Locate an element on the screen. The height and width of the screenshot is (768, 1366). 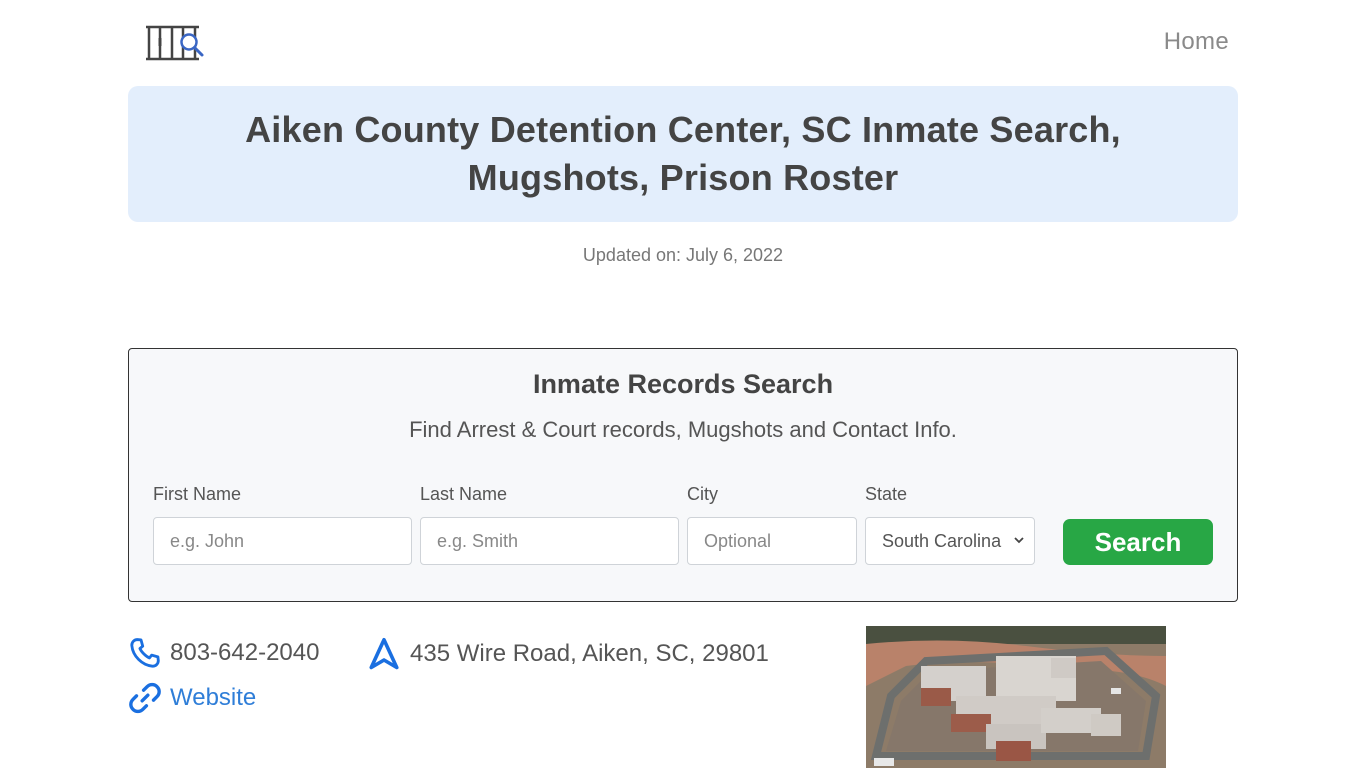
search-title: Inmate Records Search is located at coordinates (683, 384).